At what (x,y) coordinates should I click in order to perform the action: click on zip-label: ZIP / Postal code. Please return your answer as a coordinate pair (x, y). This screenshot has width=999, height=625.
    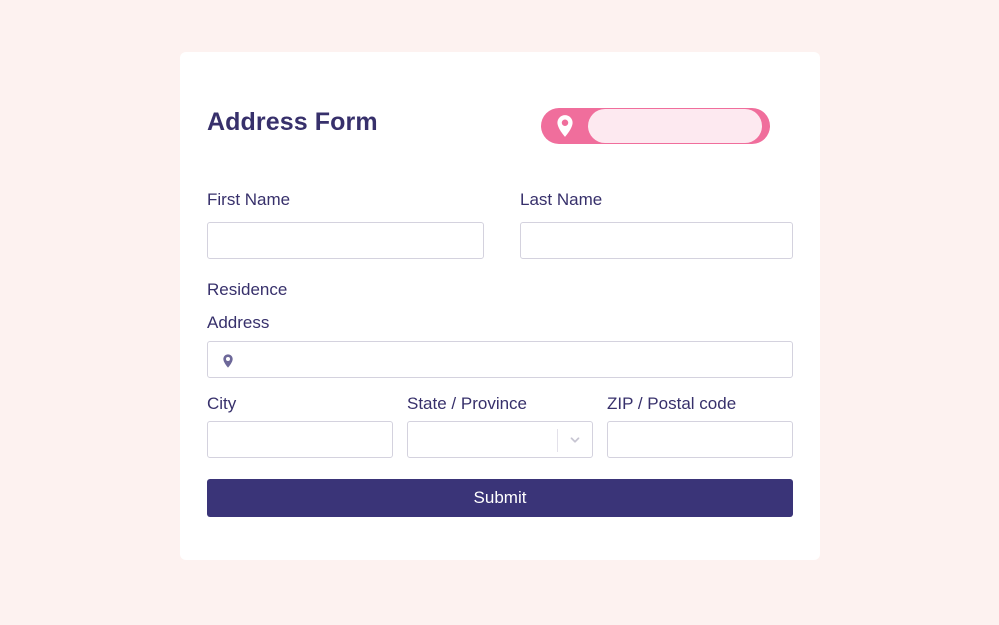
    Looking at the image, I should click on (672, 403).